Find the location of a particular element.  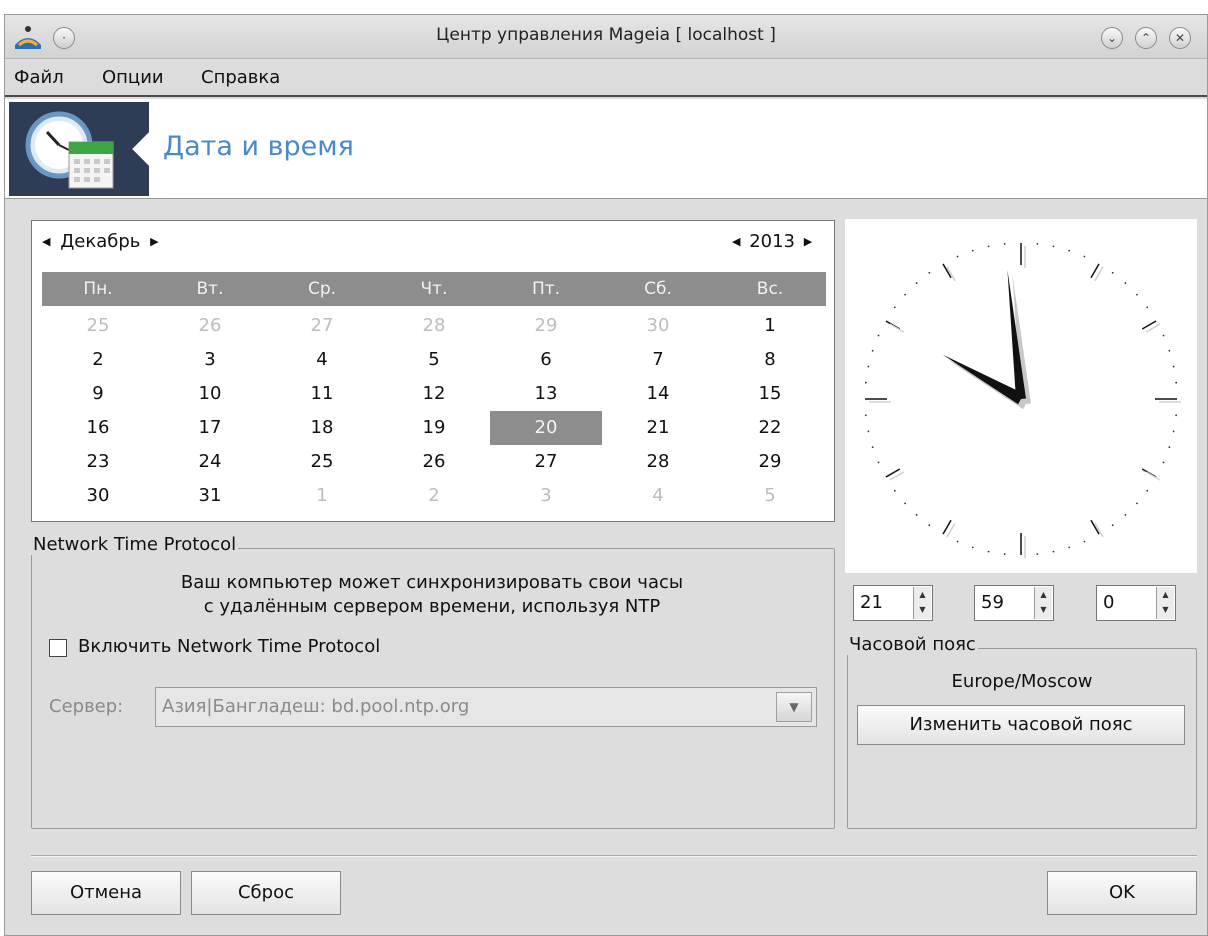

next-year-button: ▶ is located at coordinates (808, 241).